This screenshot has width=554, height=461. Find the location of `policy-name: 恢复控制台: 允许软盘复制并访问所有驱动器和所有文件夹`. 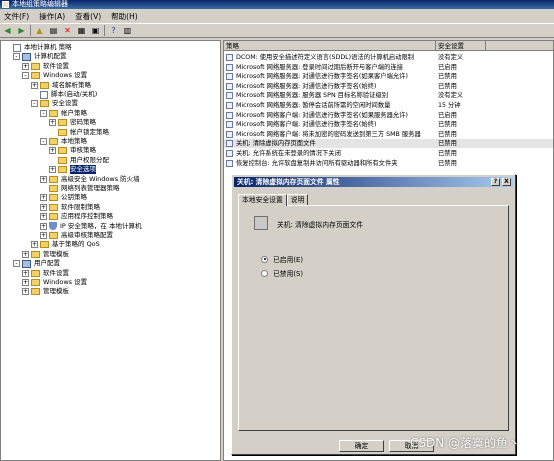

policy-name: 恢复控制台: 允许软盘复制并访问所有驱动器和所有文件夹 is located at coordinates (317, 163).